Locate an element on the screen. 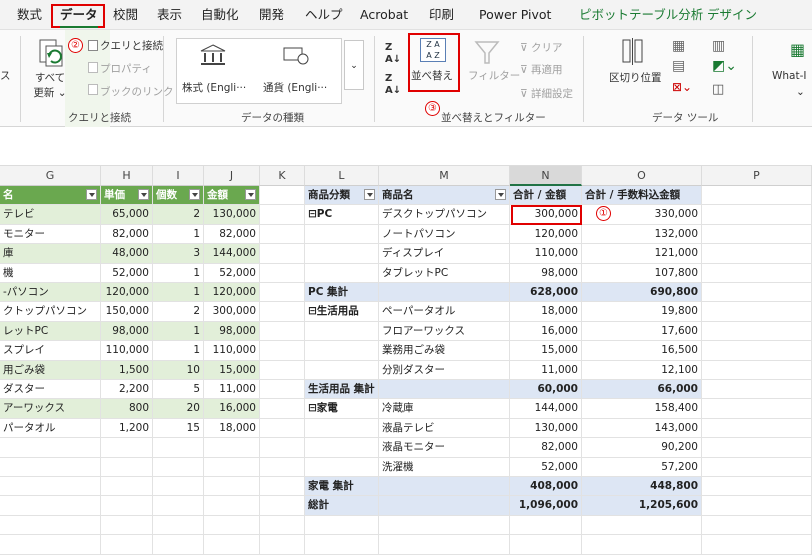 This screenshot has width=812, height=555. table-cell: 用ごみ袋 is located at coordinates (50, 370).